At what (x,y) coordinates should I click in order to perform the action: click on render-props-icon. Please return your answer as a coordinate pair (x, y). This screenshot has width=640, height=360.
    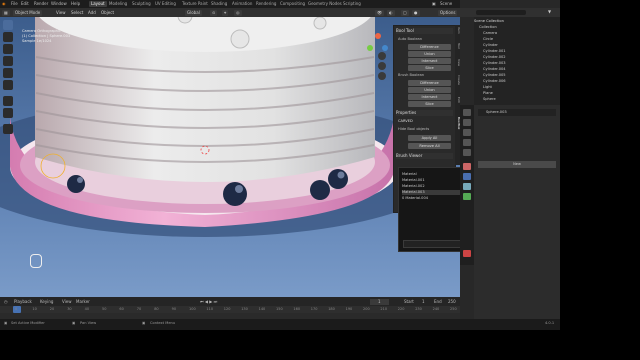
    Looking at the image, I should click on (467, 122).